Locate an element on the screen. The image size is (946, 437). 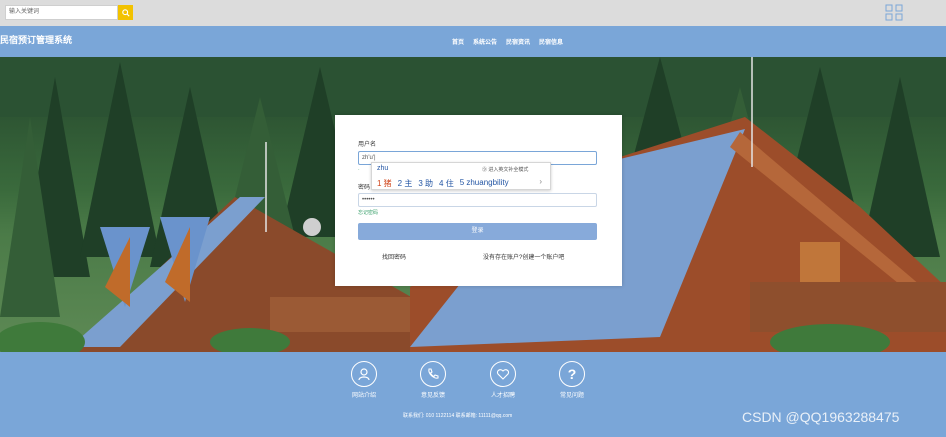
search-button is located at coordinates (125, 12).